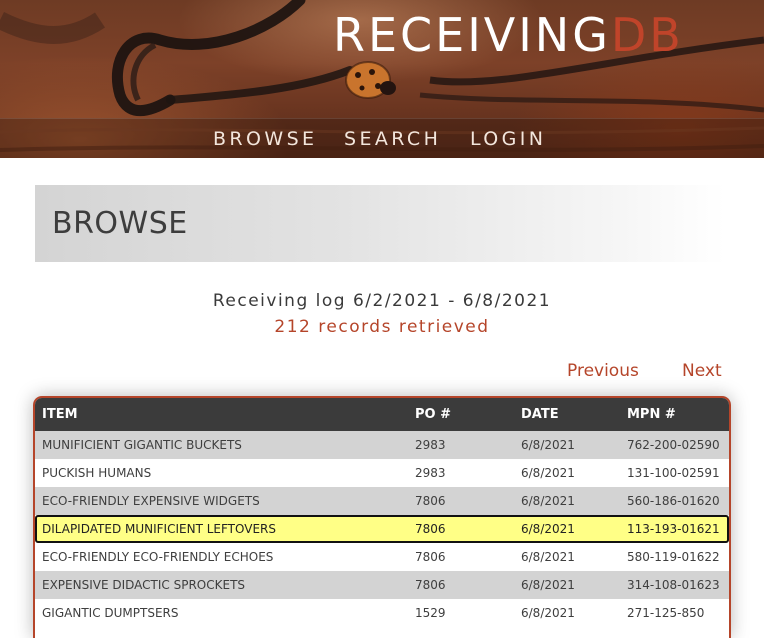 The width and height of the screenshot is (764, 638). I want to click on cell-mpn: 560-186-01620, so click(673, 501).